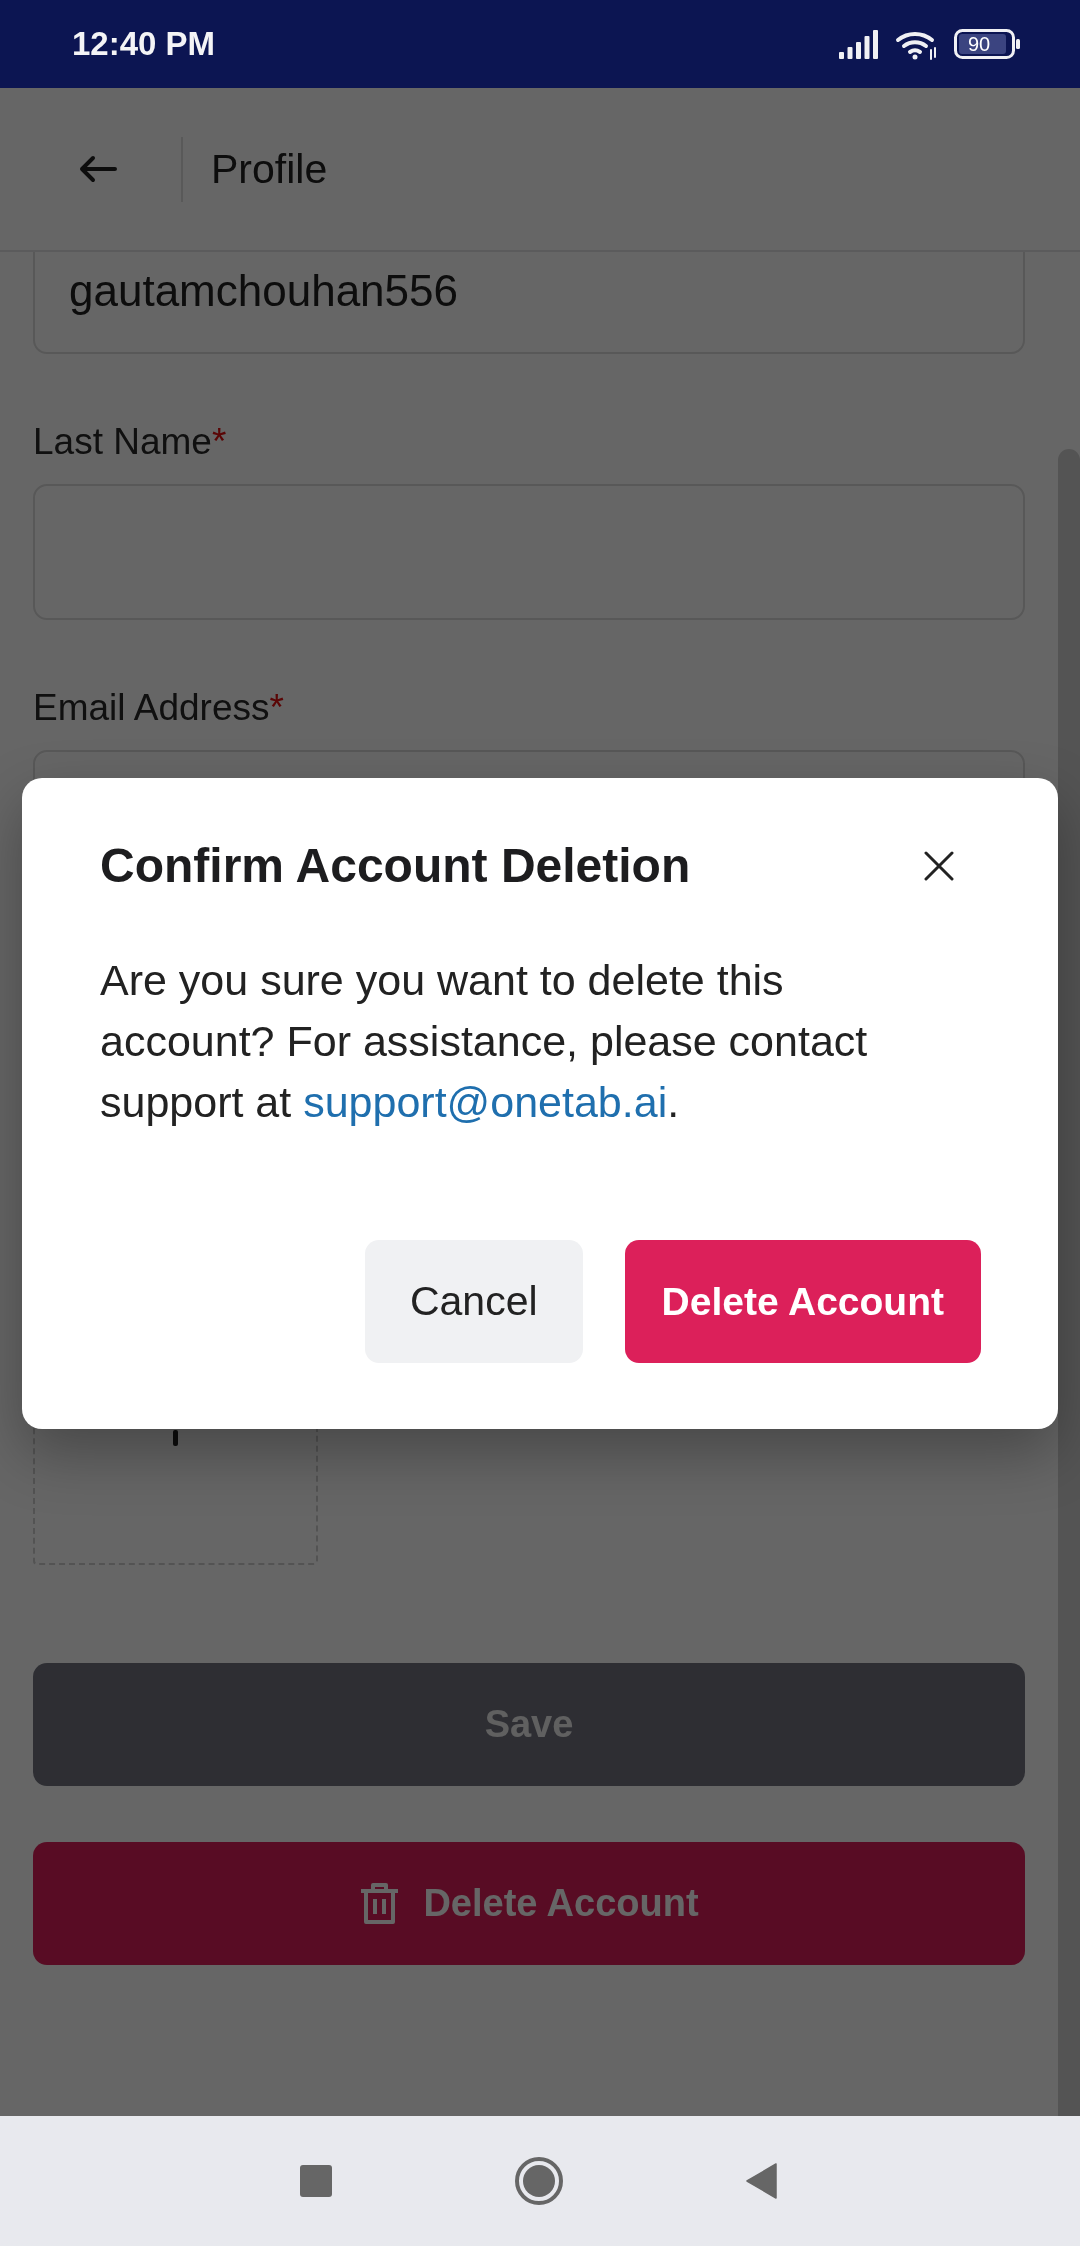 The image size is (1080, 2246). What do you see at coordinates (130, 442) in the screenshot?
I see `field-label: Last Name*` at bounding box center [130, 442].